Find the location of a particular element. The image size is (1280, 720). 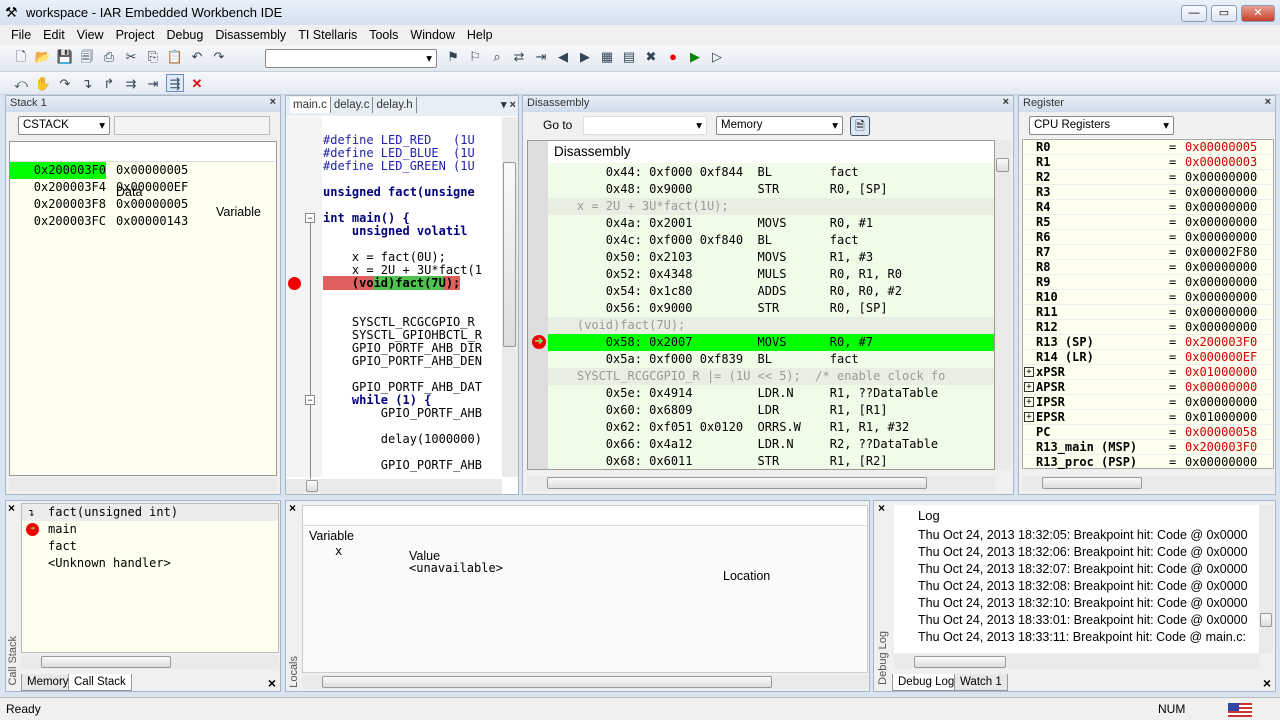

table-row: 0x200003FC 0x00000143 is located at coordinates (143, 221).